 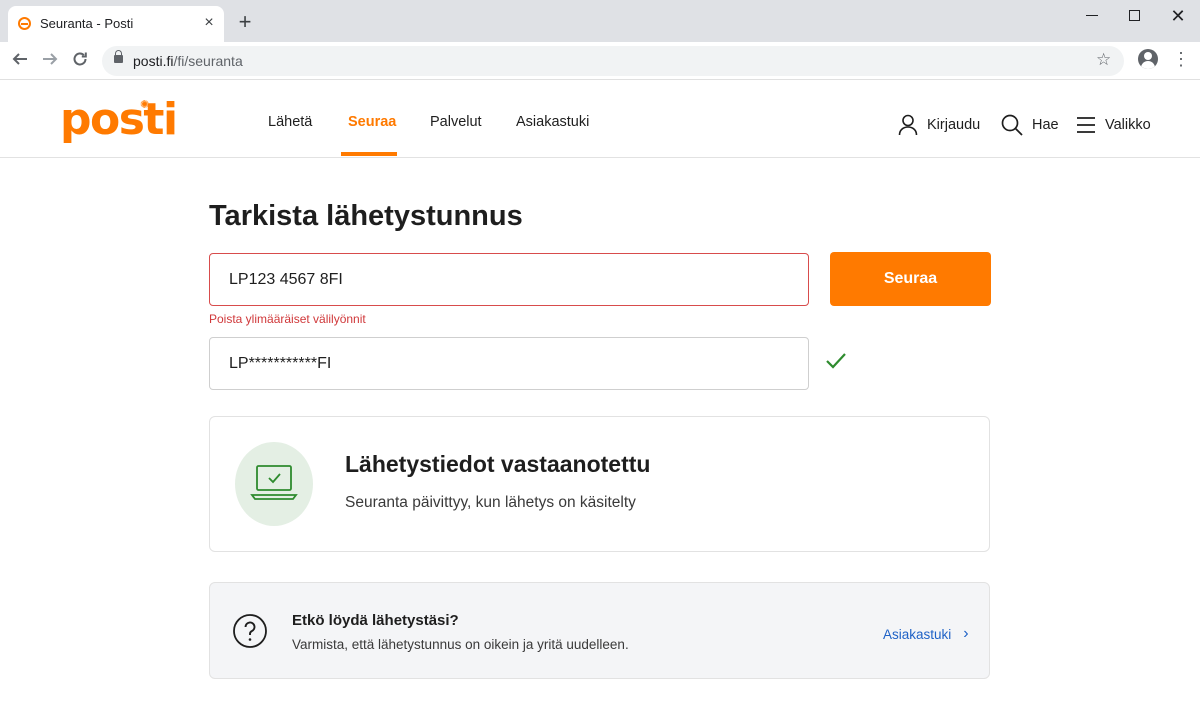 I want to click on window-close-button: ✕, so click(x=1178, y=16).